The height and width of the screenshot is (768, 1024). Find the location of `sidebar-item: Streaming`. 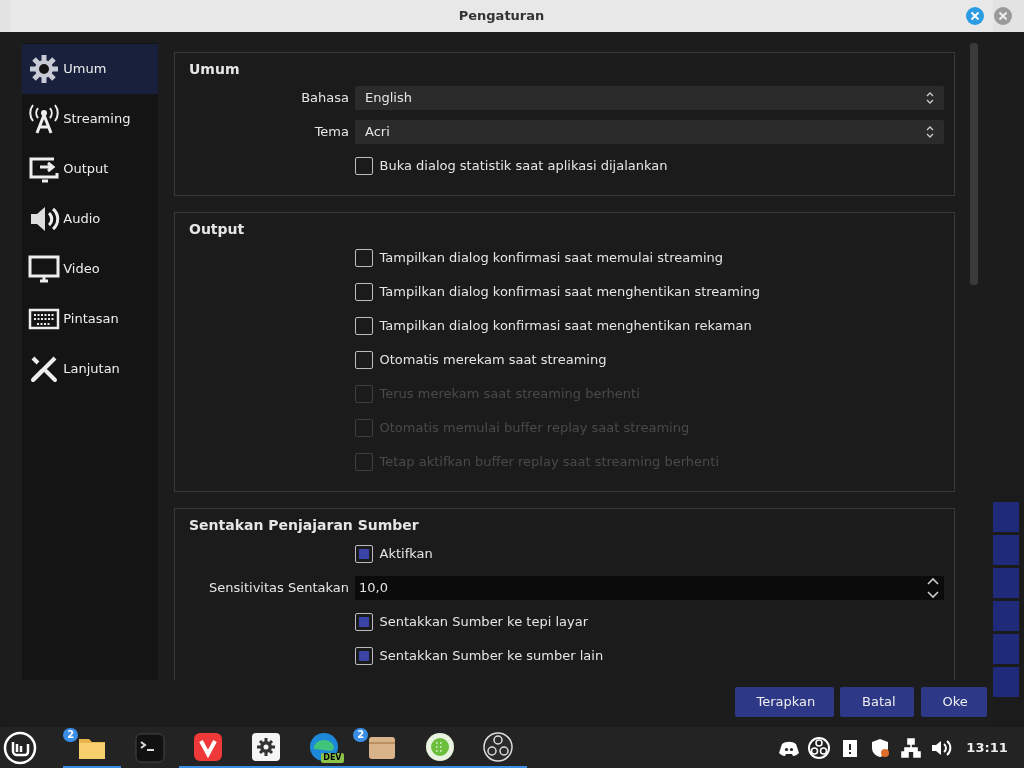

sidebar-item: Streaming is located at coordinates (90, 119).